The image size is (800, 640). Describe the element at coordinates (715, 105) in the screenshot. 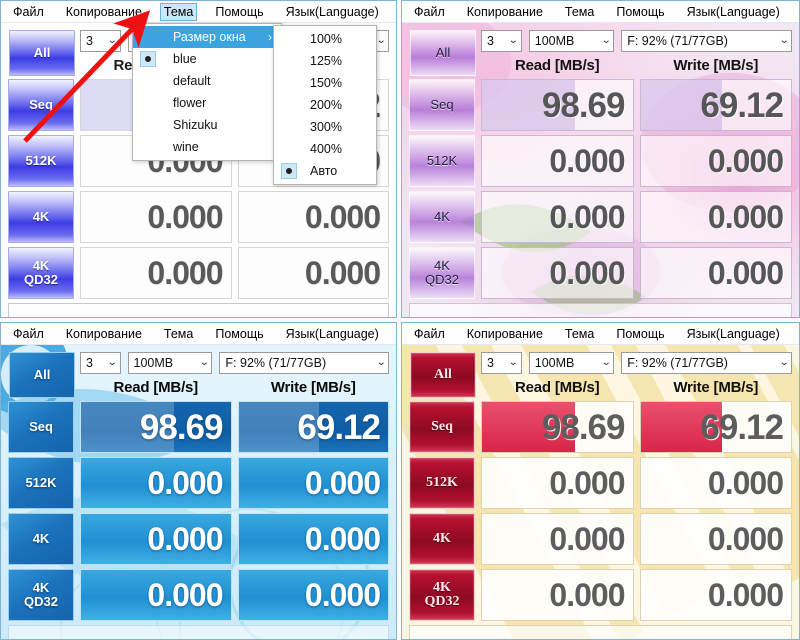

I see `write-value-cell: 69.12` at that location.